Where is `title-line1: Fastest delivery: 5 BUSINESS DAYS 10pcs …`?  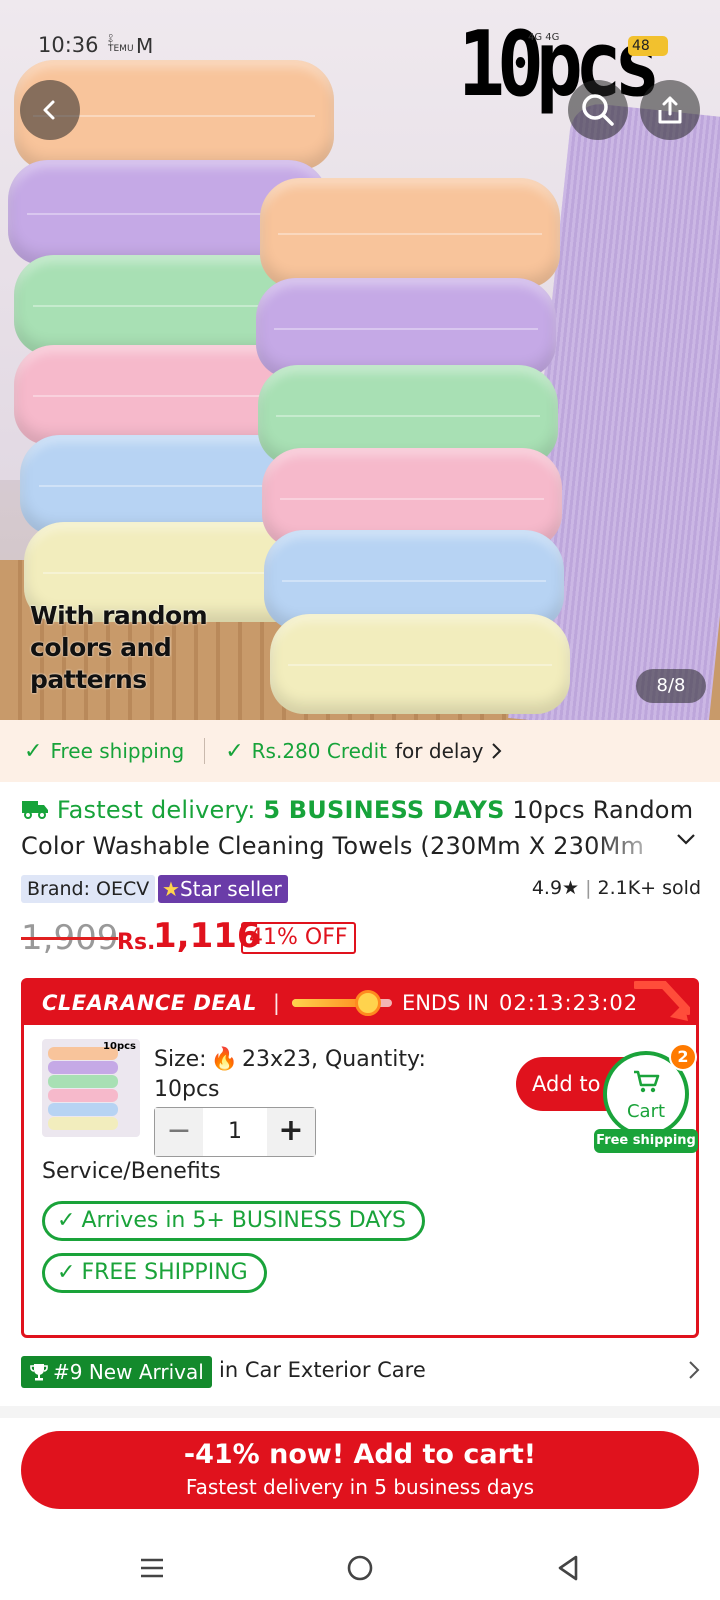 title-line1: Fastest delivery: 5 BUSINESS DAYS 10pcs … is located at coordinates (357, 810).